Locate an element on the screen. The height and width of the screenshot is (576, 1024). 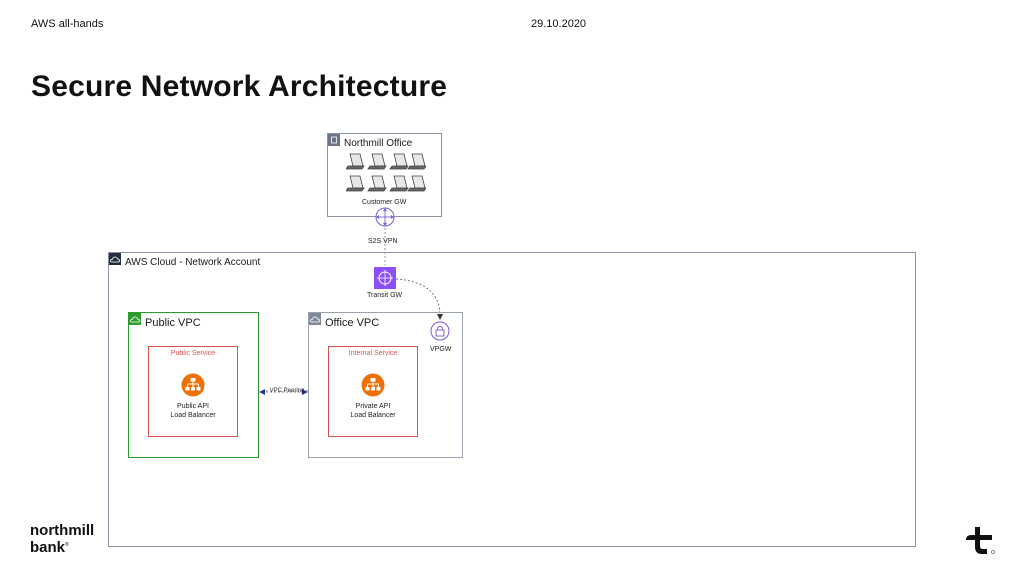
vpc-peering-label: - VPC Peering - is located at coordinates (287, 391).